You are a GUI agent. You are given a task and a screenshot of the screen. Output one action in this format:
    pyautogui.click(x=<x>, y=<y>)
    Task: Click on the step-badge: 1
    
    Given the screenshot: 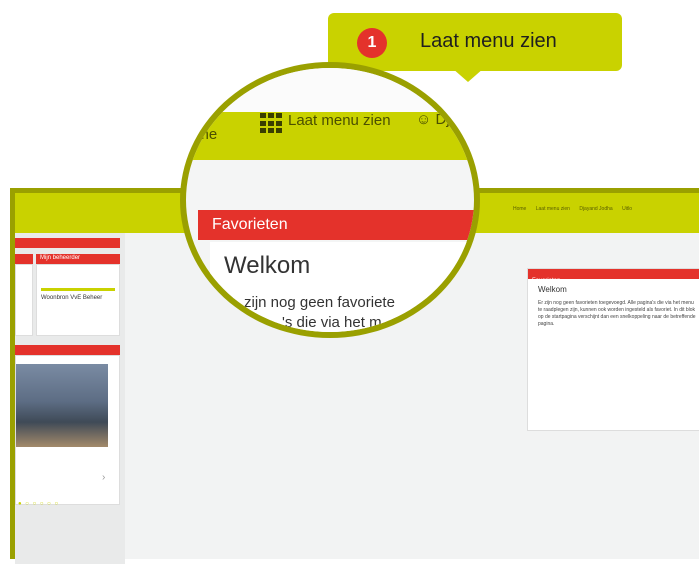 What is the action you would take?
    pyautogui.click(x=372, y=43)
    